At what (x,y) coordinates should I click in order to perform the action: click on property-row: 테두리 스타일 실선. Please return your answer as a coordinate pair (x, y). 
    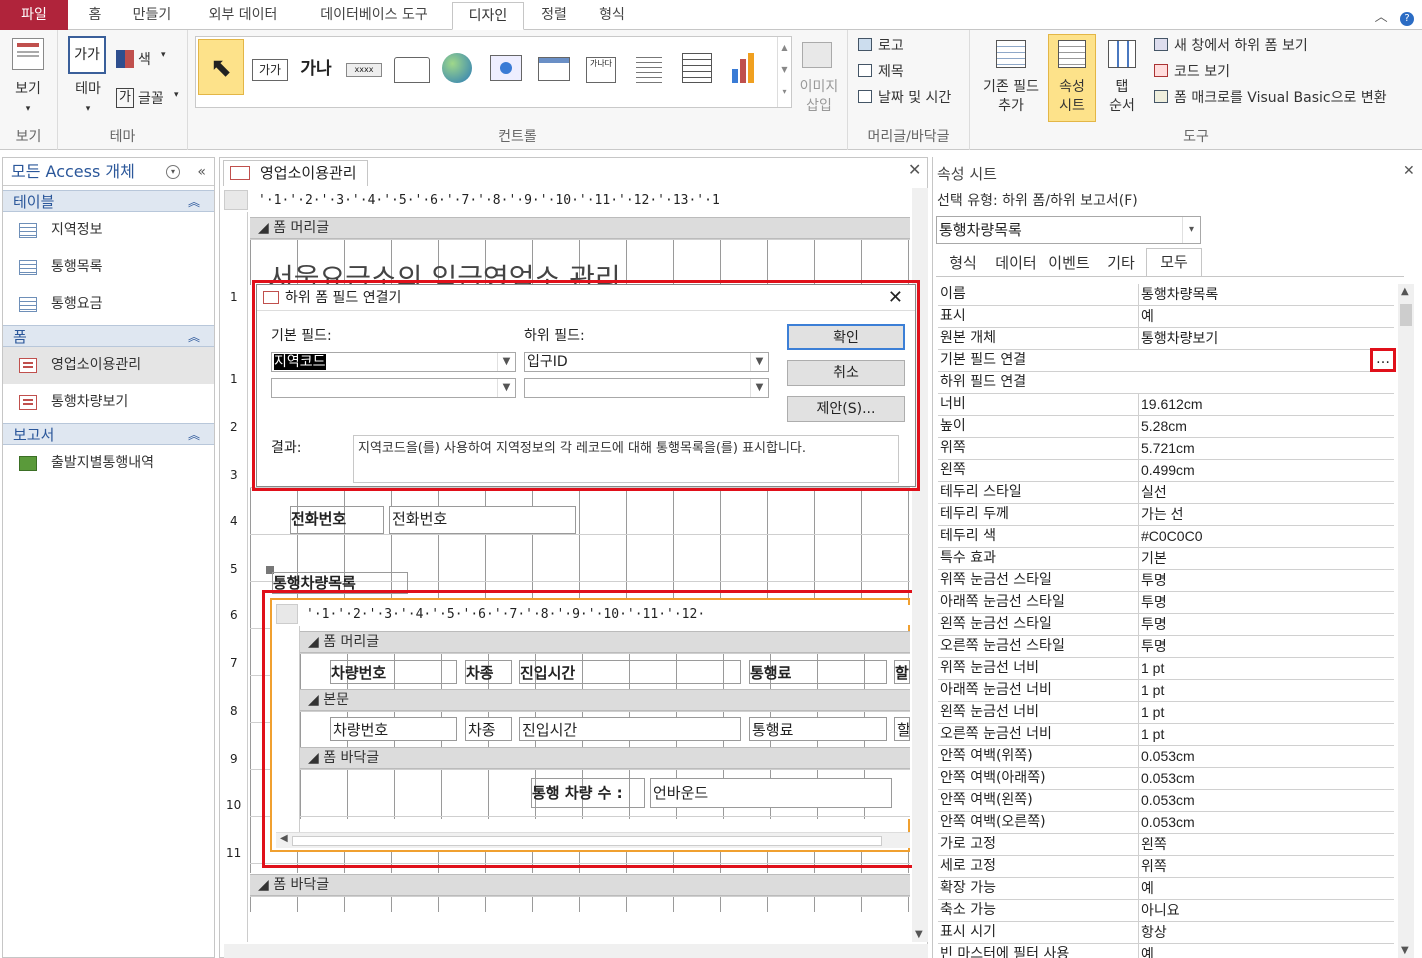
    Looking at the image, I should click on (1166, 493).